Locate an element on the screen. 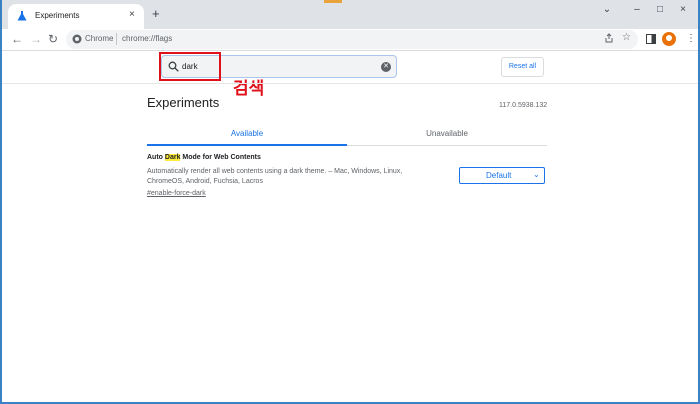  flask-icon is located at coordinates (22, 16).